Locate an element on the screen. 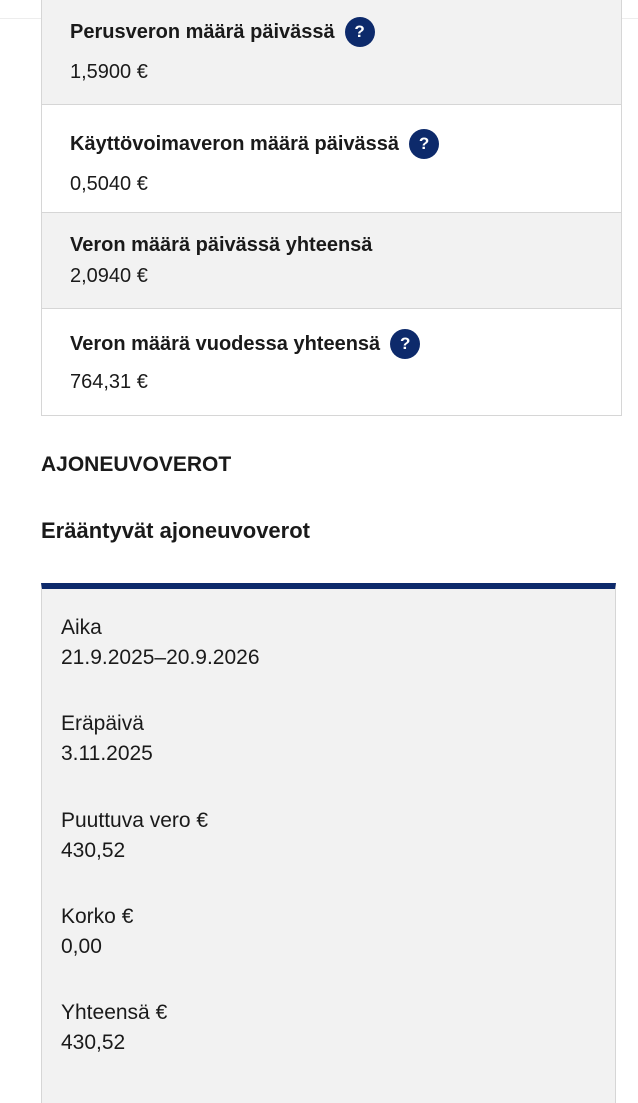 The width and height of the screenshot is (638, 1103). due-field-interest: Korko € 0,00 is located at coordinates (97, 932).